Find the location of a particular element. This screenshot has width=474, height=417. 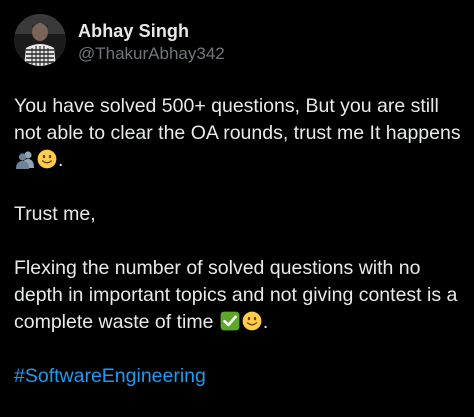

author-names: Abhay Singh @ThakurAbhay342 is located at coordinates (151, 42).